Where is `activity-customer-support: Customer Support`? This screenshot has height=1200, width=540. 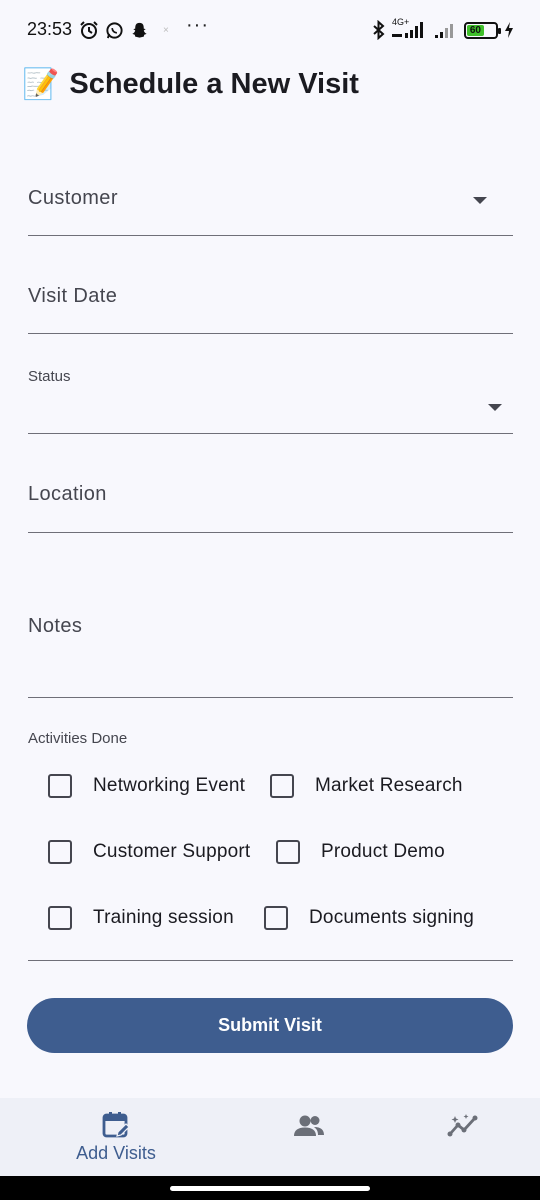 activity-customer-support: Customer Support is located at coordinates (149, 852).